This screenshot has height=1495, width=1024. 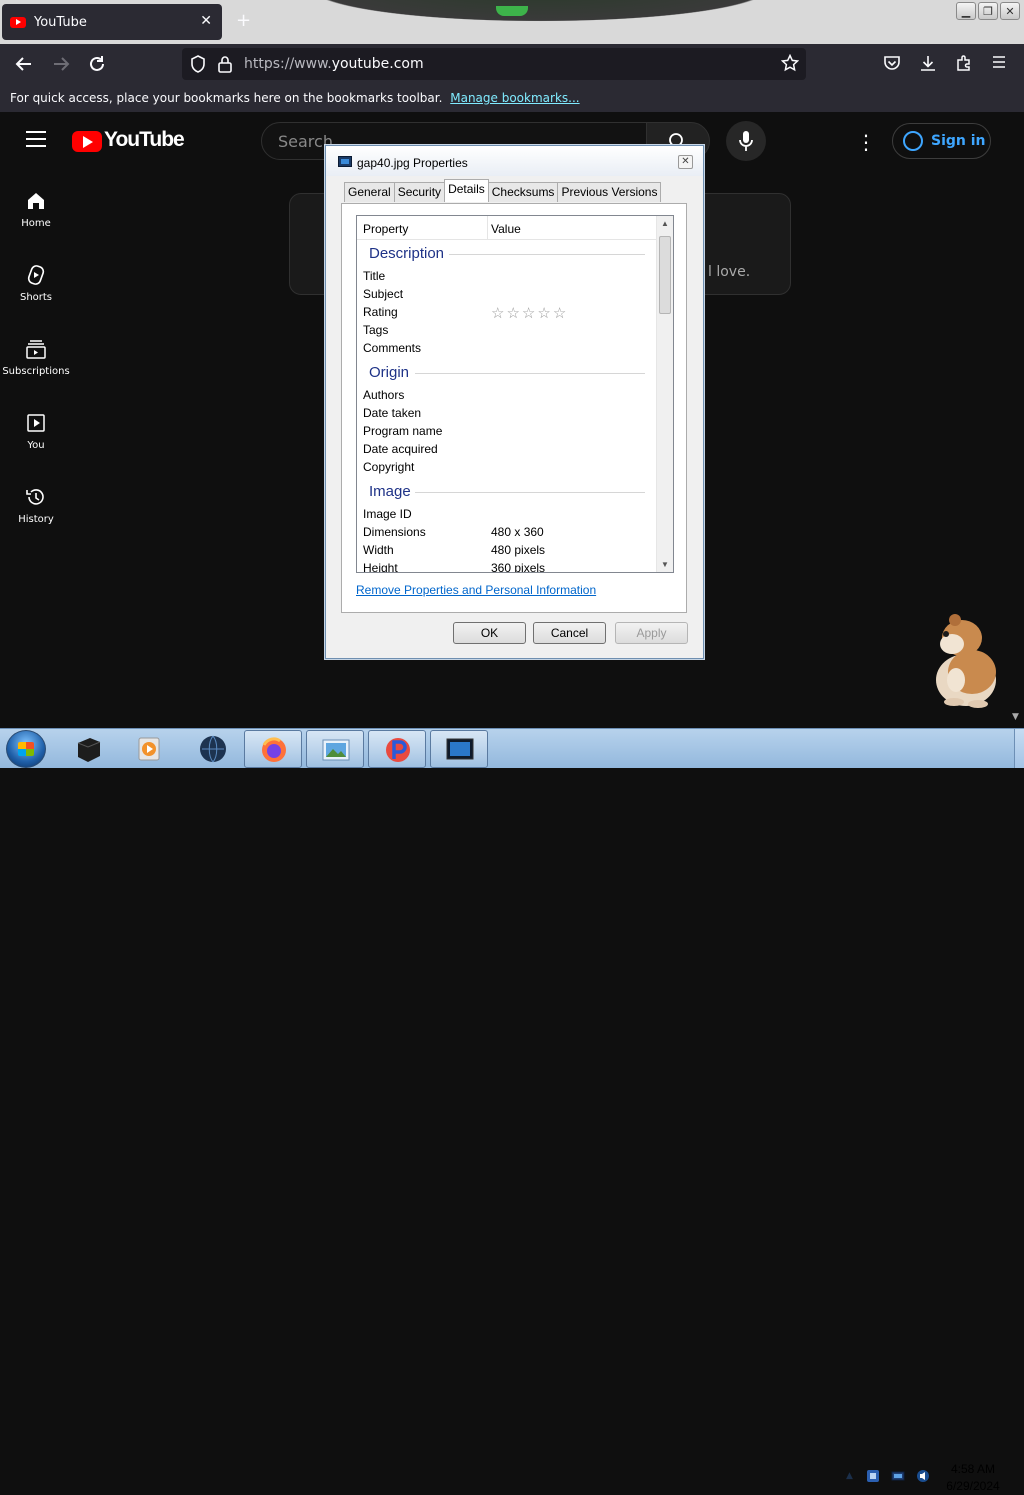 What do you see at coordinates (36, 371) in the screenshot?
I see `sidebar-label: Subscriptions` at bounding box center [36, 371].